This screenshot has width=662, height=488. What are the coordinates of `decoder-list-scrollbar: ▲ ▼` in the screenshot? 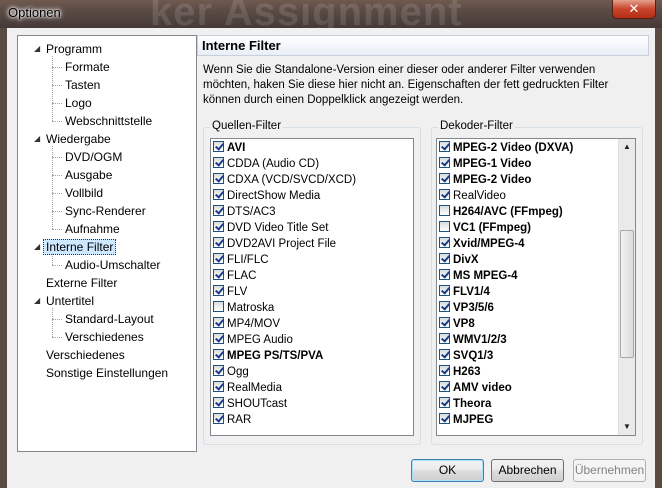 It's located at (626, 287).